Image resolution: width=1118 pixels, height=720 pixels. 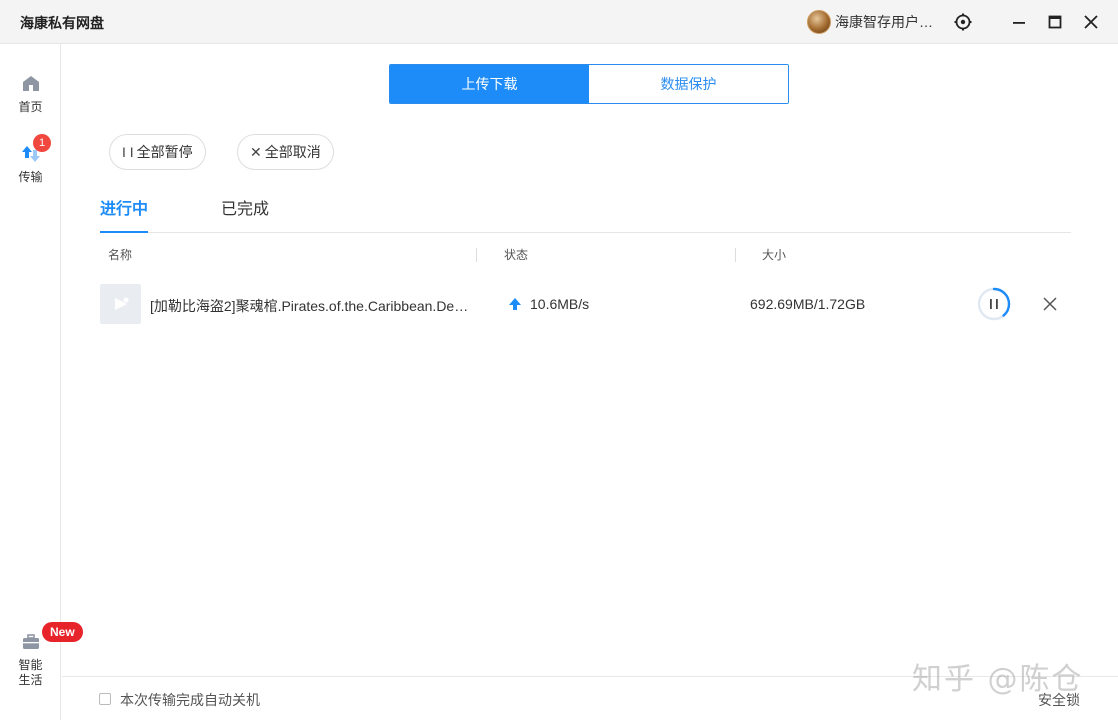 What do you see at coordinates (62, 23) in the screenshot?
I see `app-title: 海康私有网盘` at bounding box center [62, 23].